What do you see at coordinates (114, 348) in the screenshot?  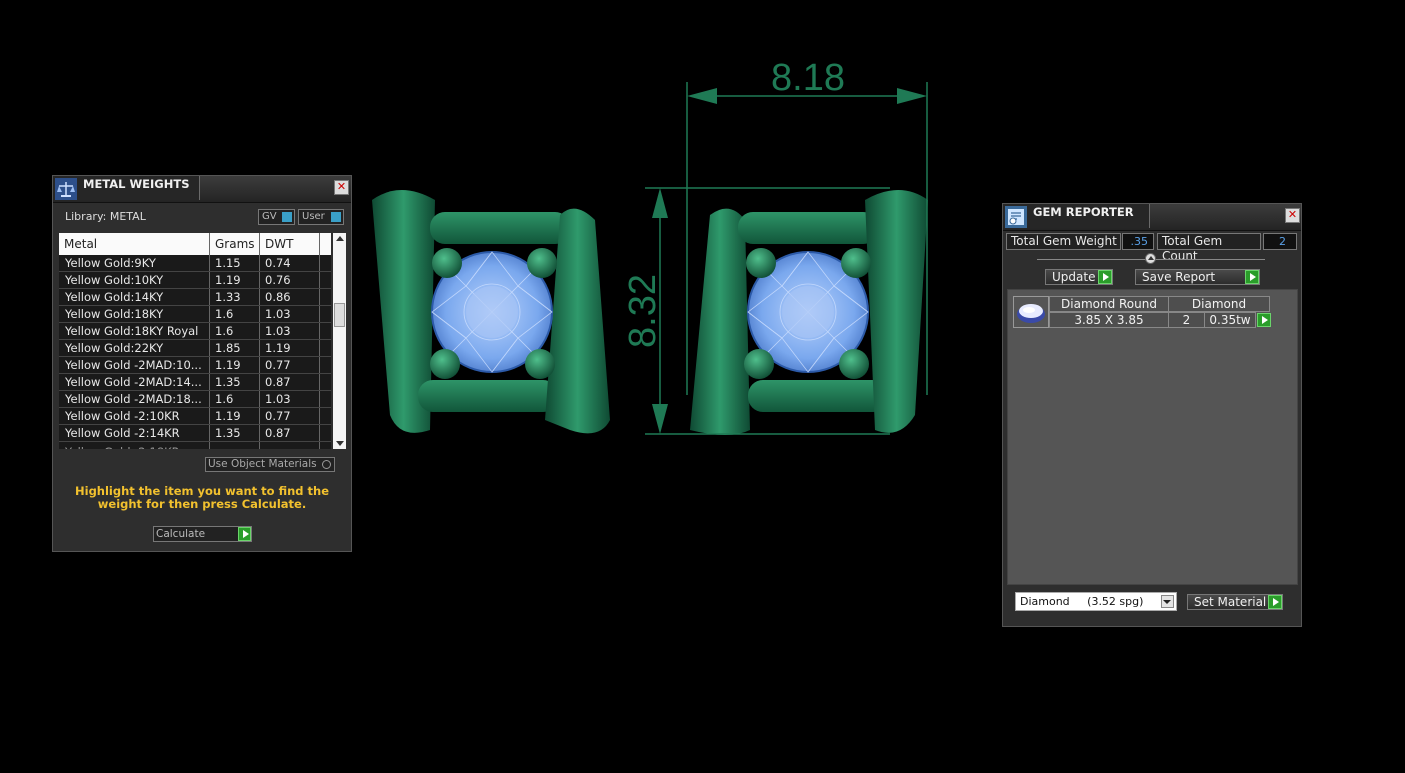 I see `cell-metal: Yellow Gold:22KY` at bounding box center [114, 348].